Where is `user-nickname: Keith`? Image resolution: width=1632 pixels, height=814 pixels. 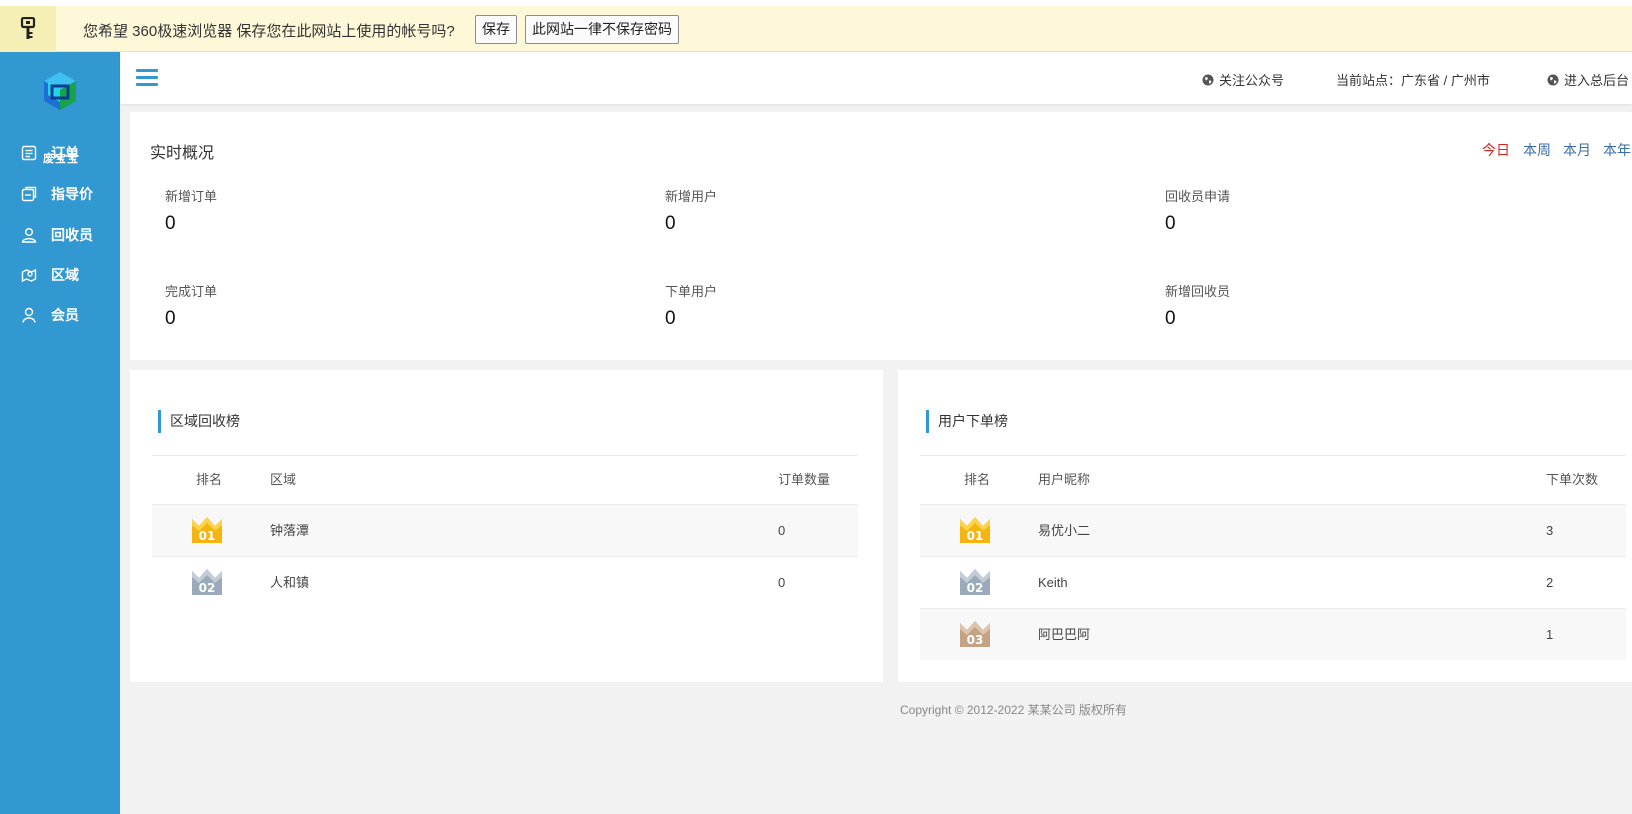 user-nickname: Keith is located at coordinates (1053, 582).